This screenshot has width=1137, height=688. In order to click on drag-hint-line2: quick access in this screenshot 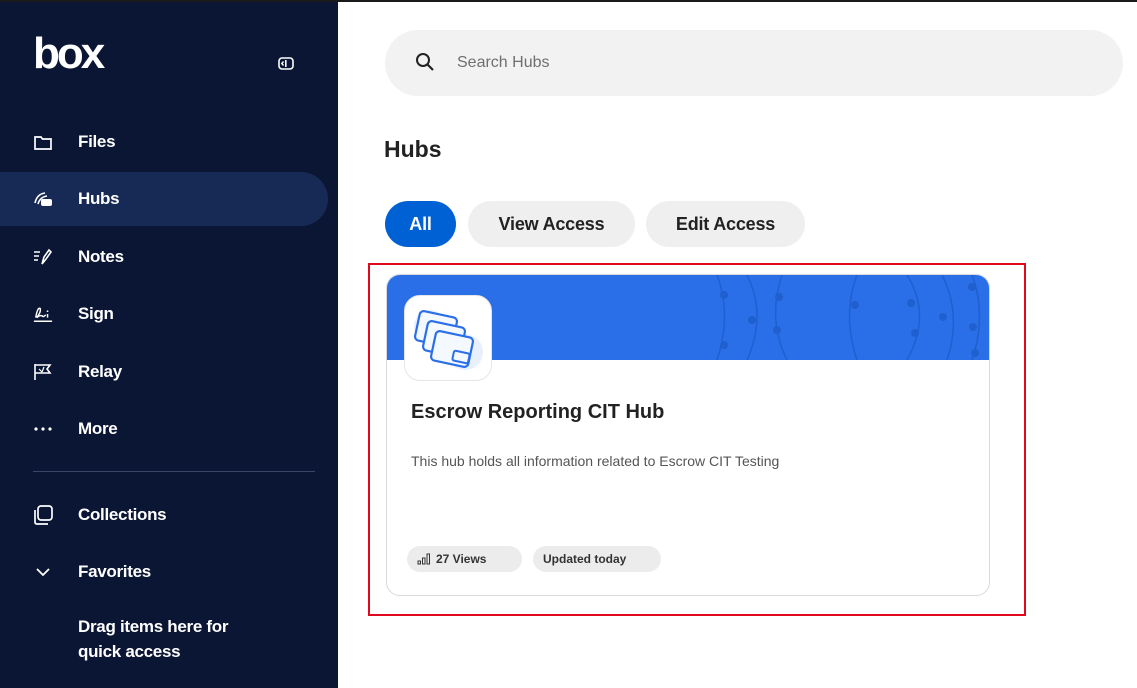, I will do `click(129, 651)`.